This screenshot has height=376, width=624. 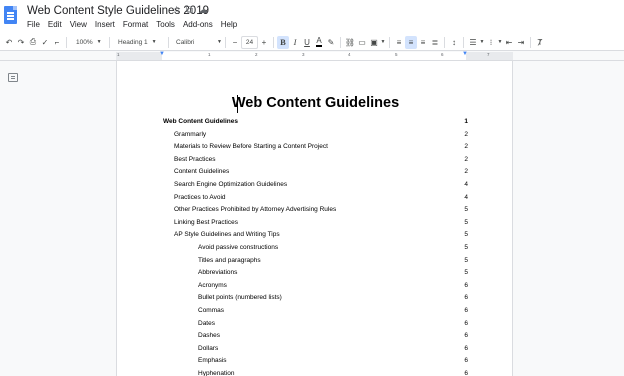 What do you see at coordinates (283, 42) in the screenshot?
I see `bold-button: B` at bounding box center [283, 42].